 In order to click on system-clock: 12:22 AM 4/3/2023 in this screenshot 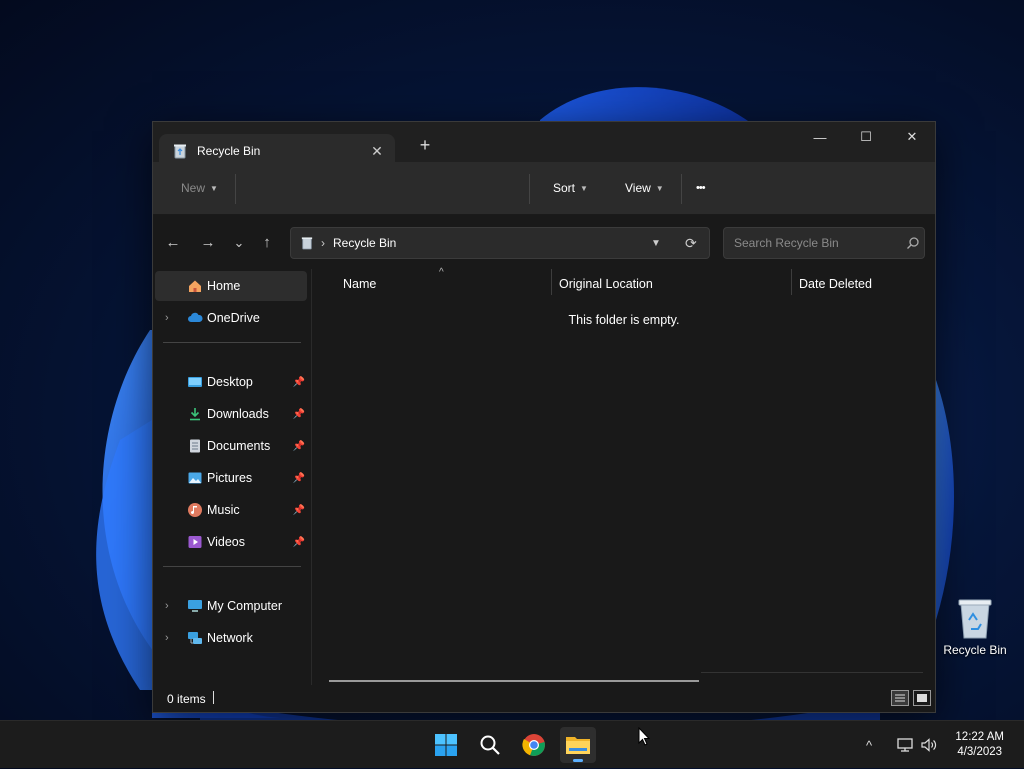, I will do `click(979, 745)`.